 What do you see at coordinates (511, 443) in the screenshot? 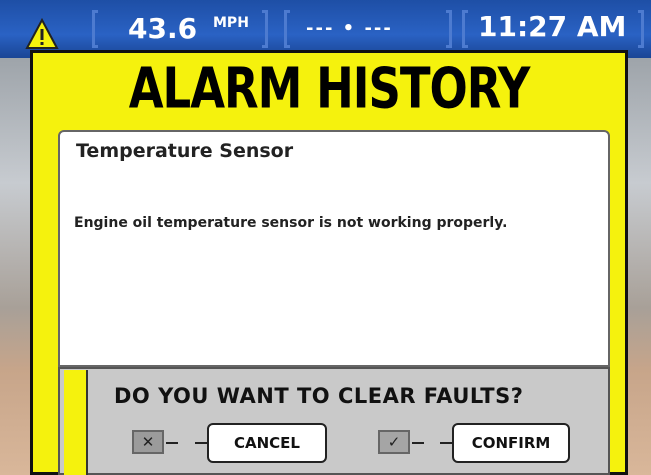
I see `confirm-button: CONFIRM` at bounding box center [511, 443].